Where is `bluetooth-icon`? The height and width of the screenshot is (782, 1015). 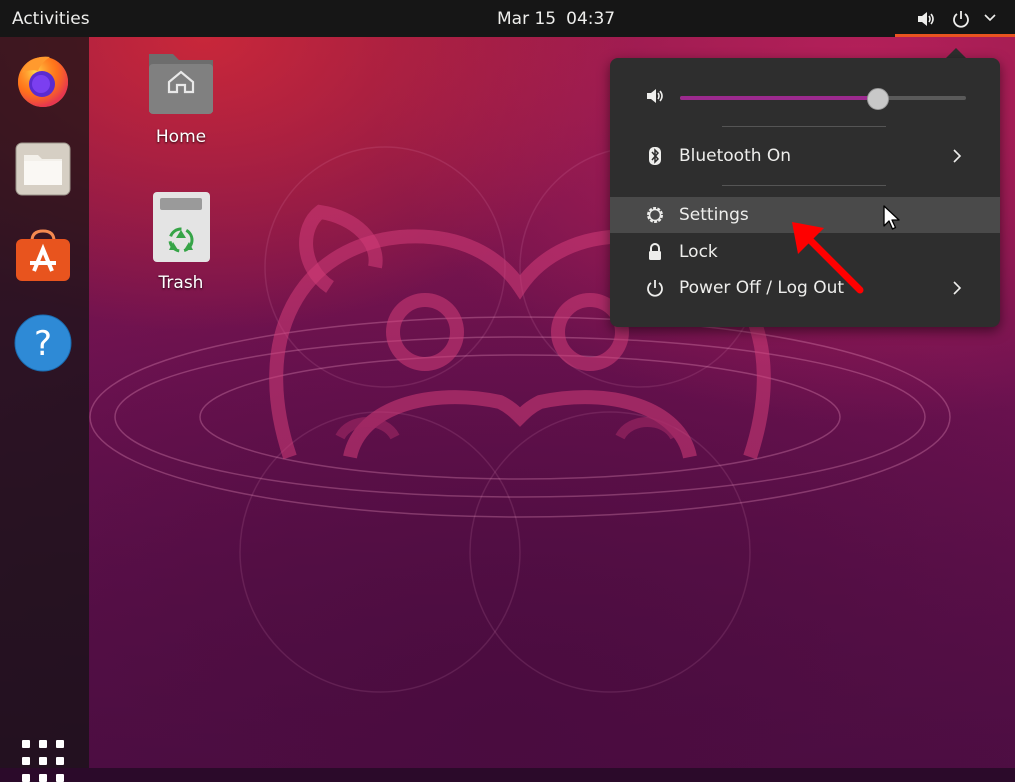 bluetooth-icon is located at coordinates (655, 156).